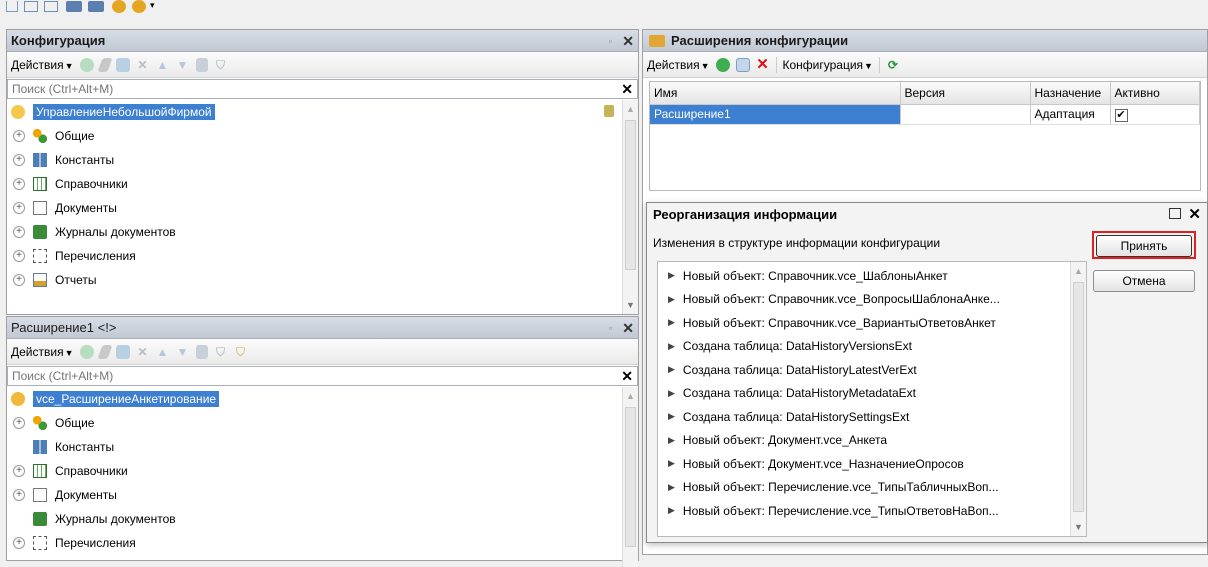 This screenshot has width=1208, height=567. I want to click on edit-icon, so click(104, 351).